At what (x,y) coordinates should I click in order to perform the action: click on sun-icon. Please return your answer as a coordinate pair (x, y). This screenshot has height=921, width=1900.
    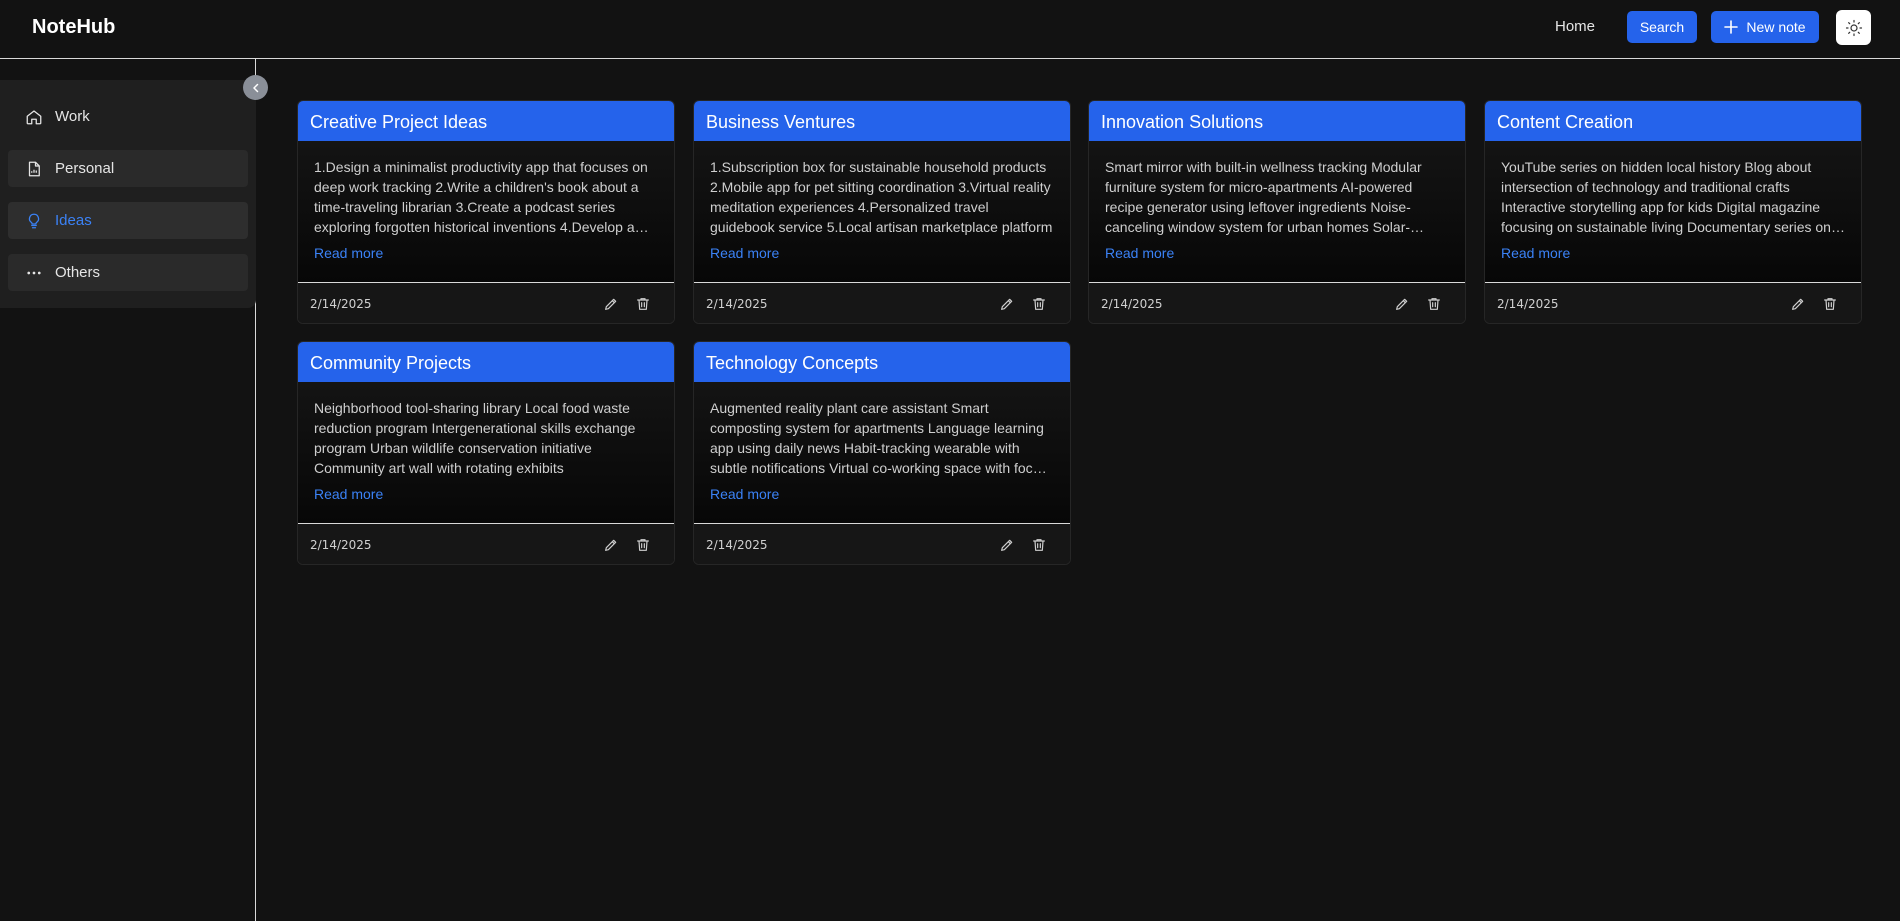
    Looking at the image, I should click on (1853, 27).